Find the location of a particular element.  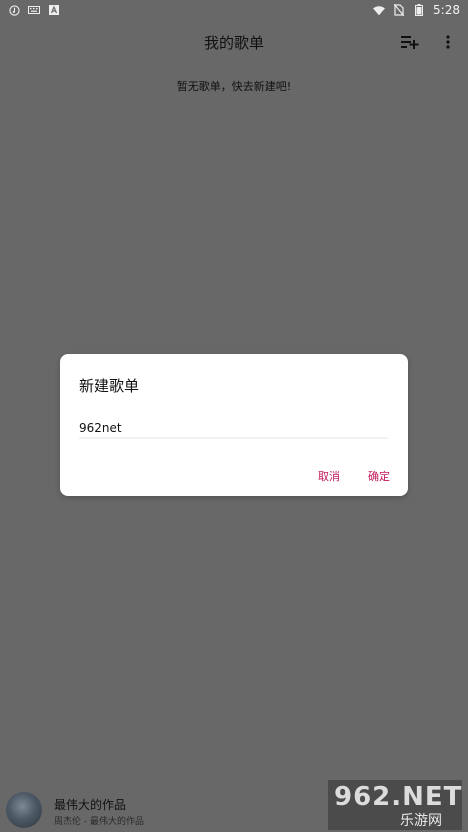

keyboard-icon is located at coordinates (34, 10).